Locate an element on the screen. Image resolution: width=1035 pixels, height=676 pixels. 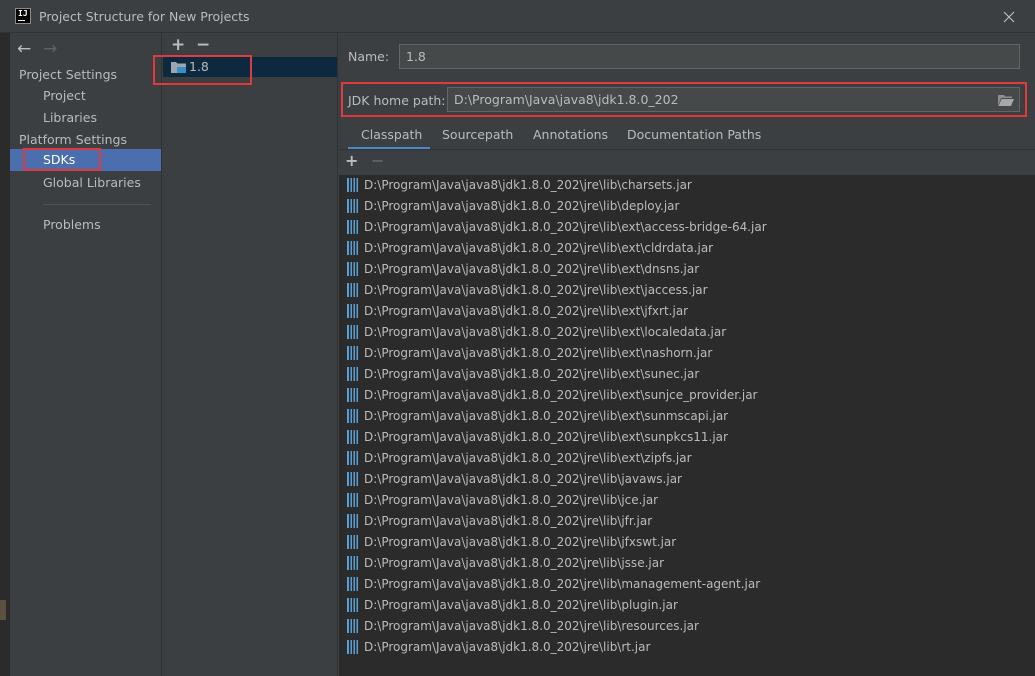
sidebar-item-global-libraries: Global Libraries is located at coordinates (85, 183).